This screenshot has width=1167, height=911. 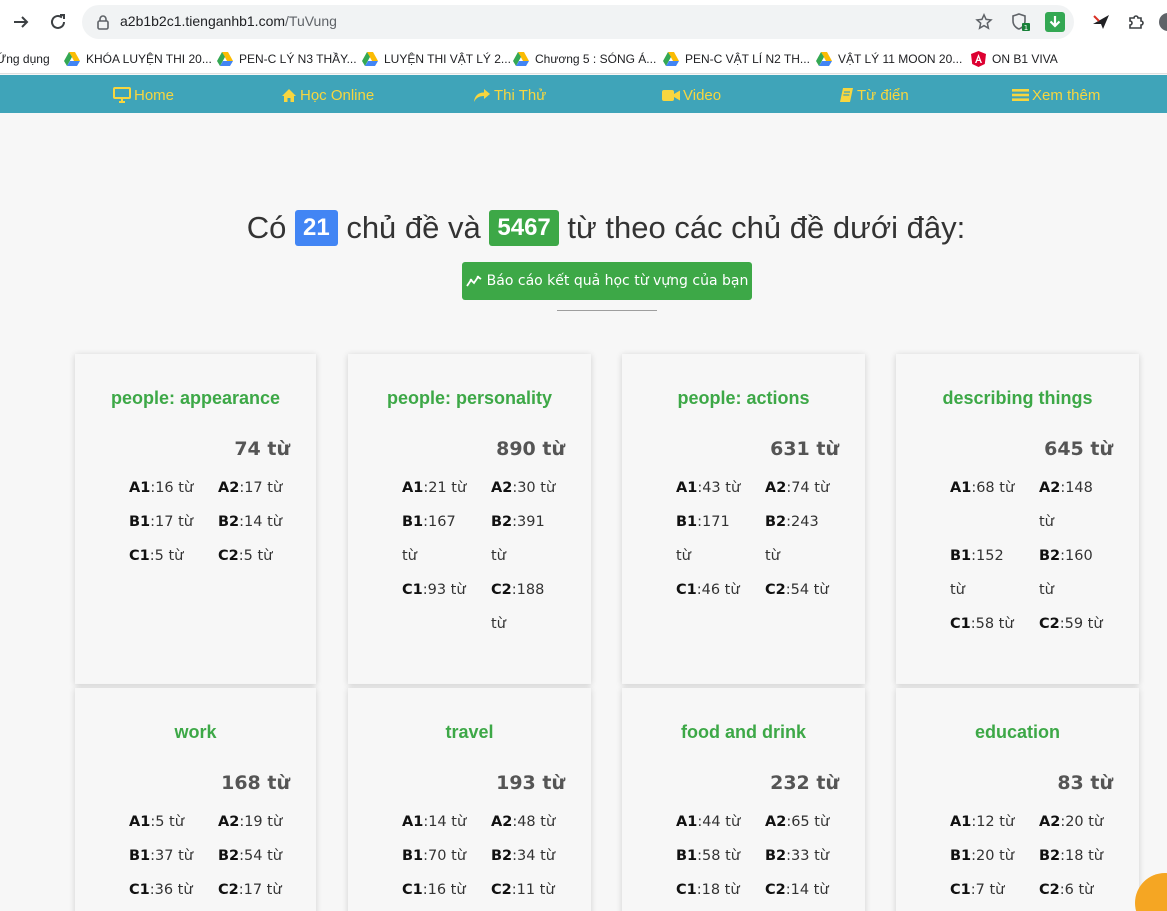 I want to click on shield-extension-icon: 1, so click(x=1020, y=22).